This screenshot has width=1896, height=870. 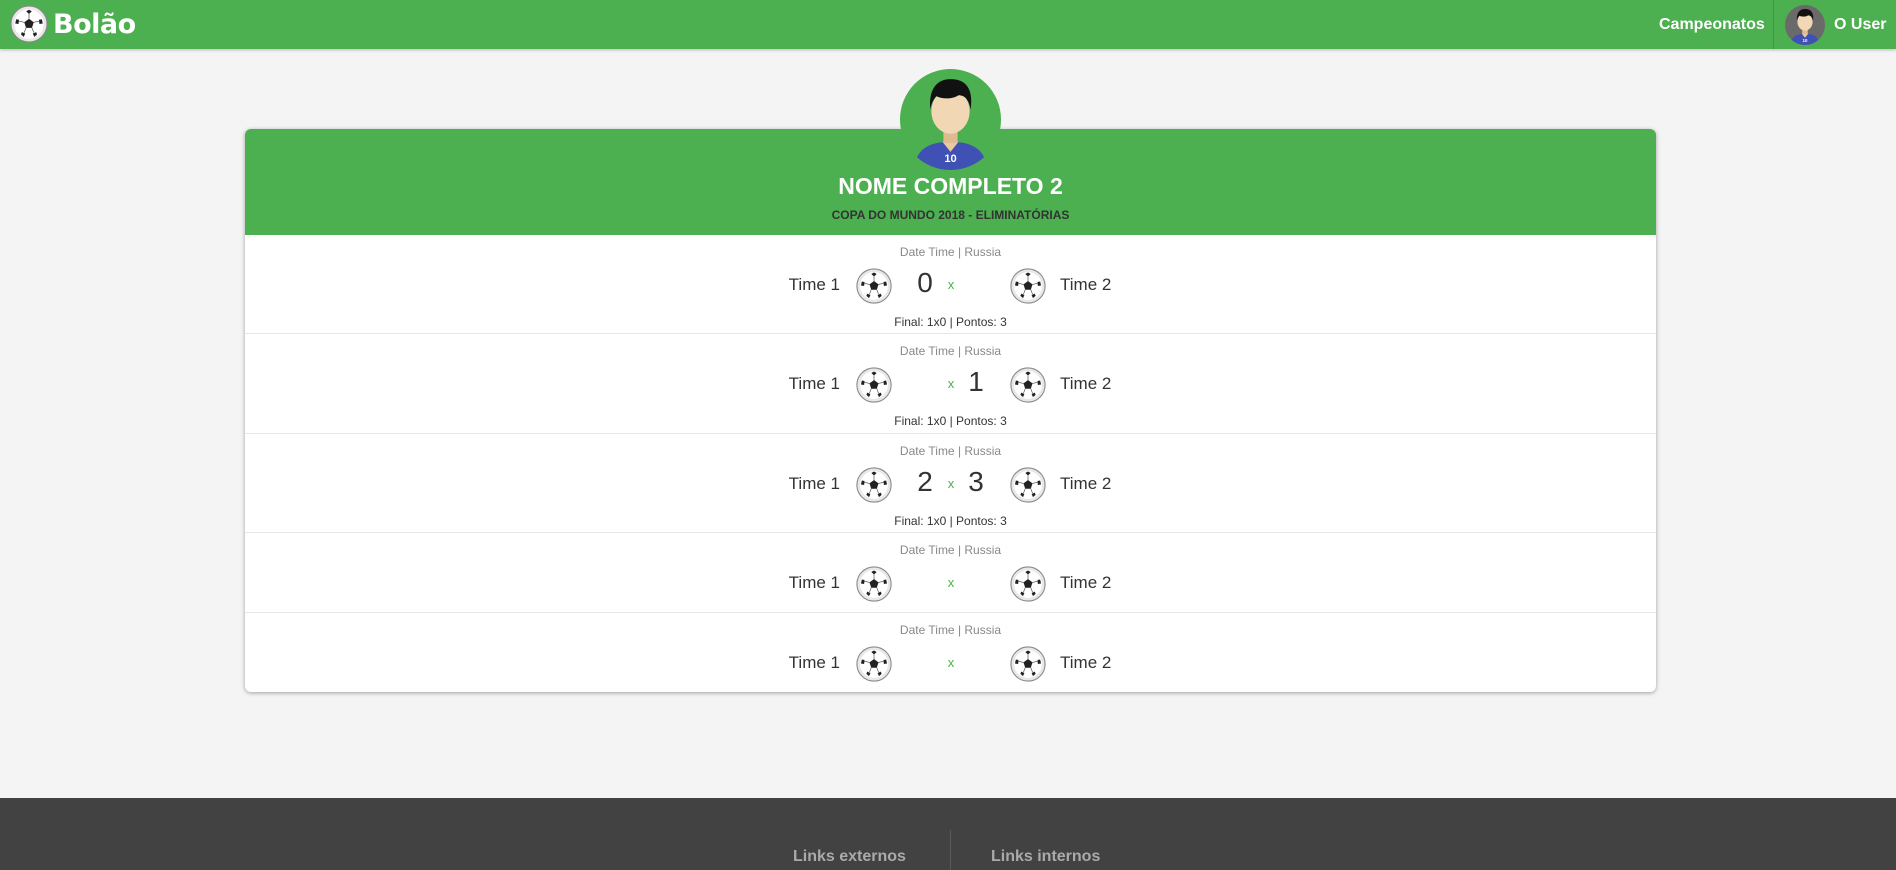 I want to click on profile-name: NOME COMPLETO 2, so click(x=950, y=186).